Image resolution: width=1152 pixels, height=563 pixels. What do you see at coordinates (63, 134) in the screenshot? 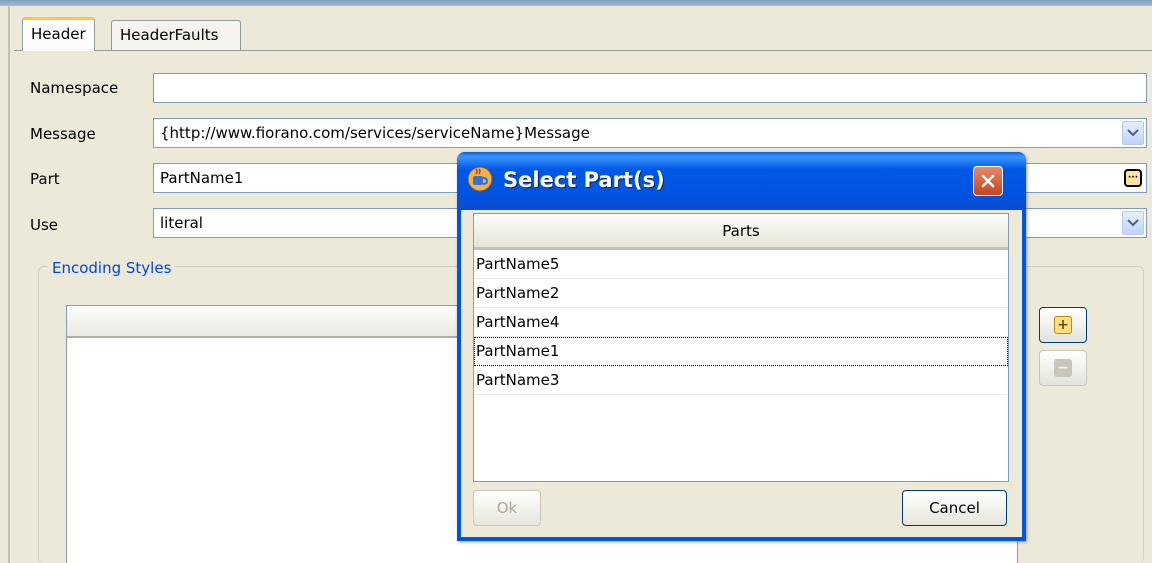
I see `message-label: Message` at bounding box center [63, 134].